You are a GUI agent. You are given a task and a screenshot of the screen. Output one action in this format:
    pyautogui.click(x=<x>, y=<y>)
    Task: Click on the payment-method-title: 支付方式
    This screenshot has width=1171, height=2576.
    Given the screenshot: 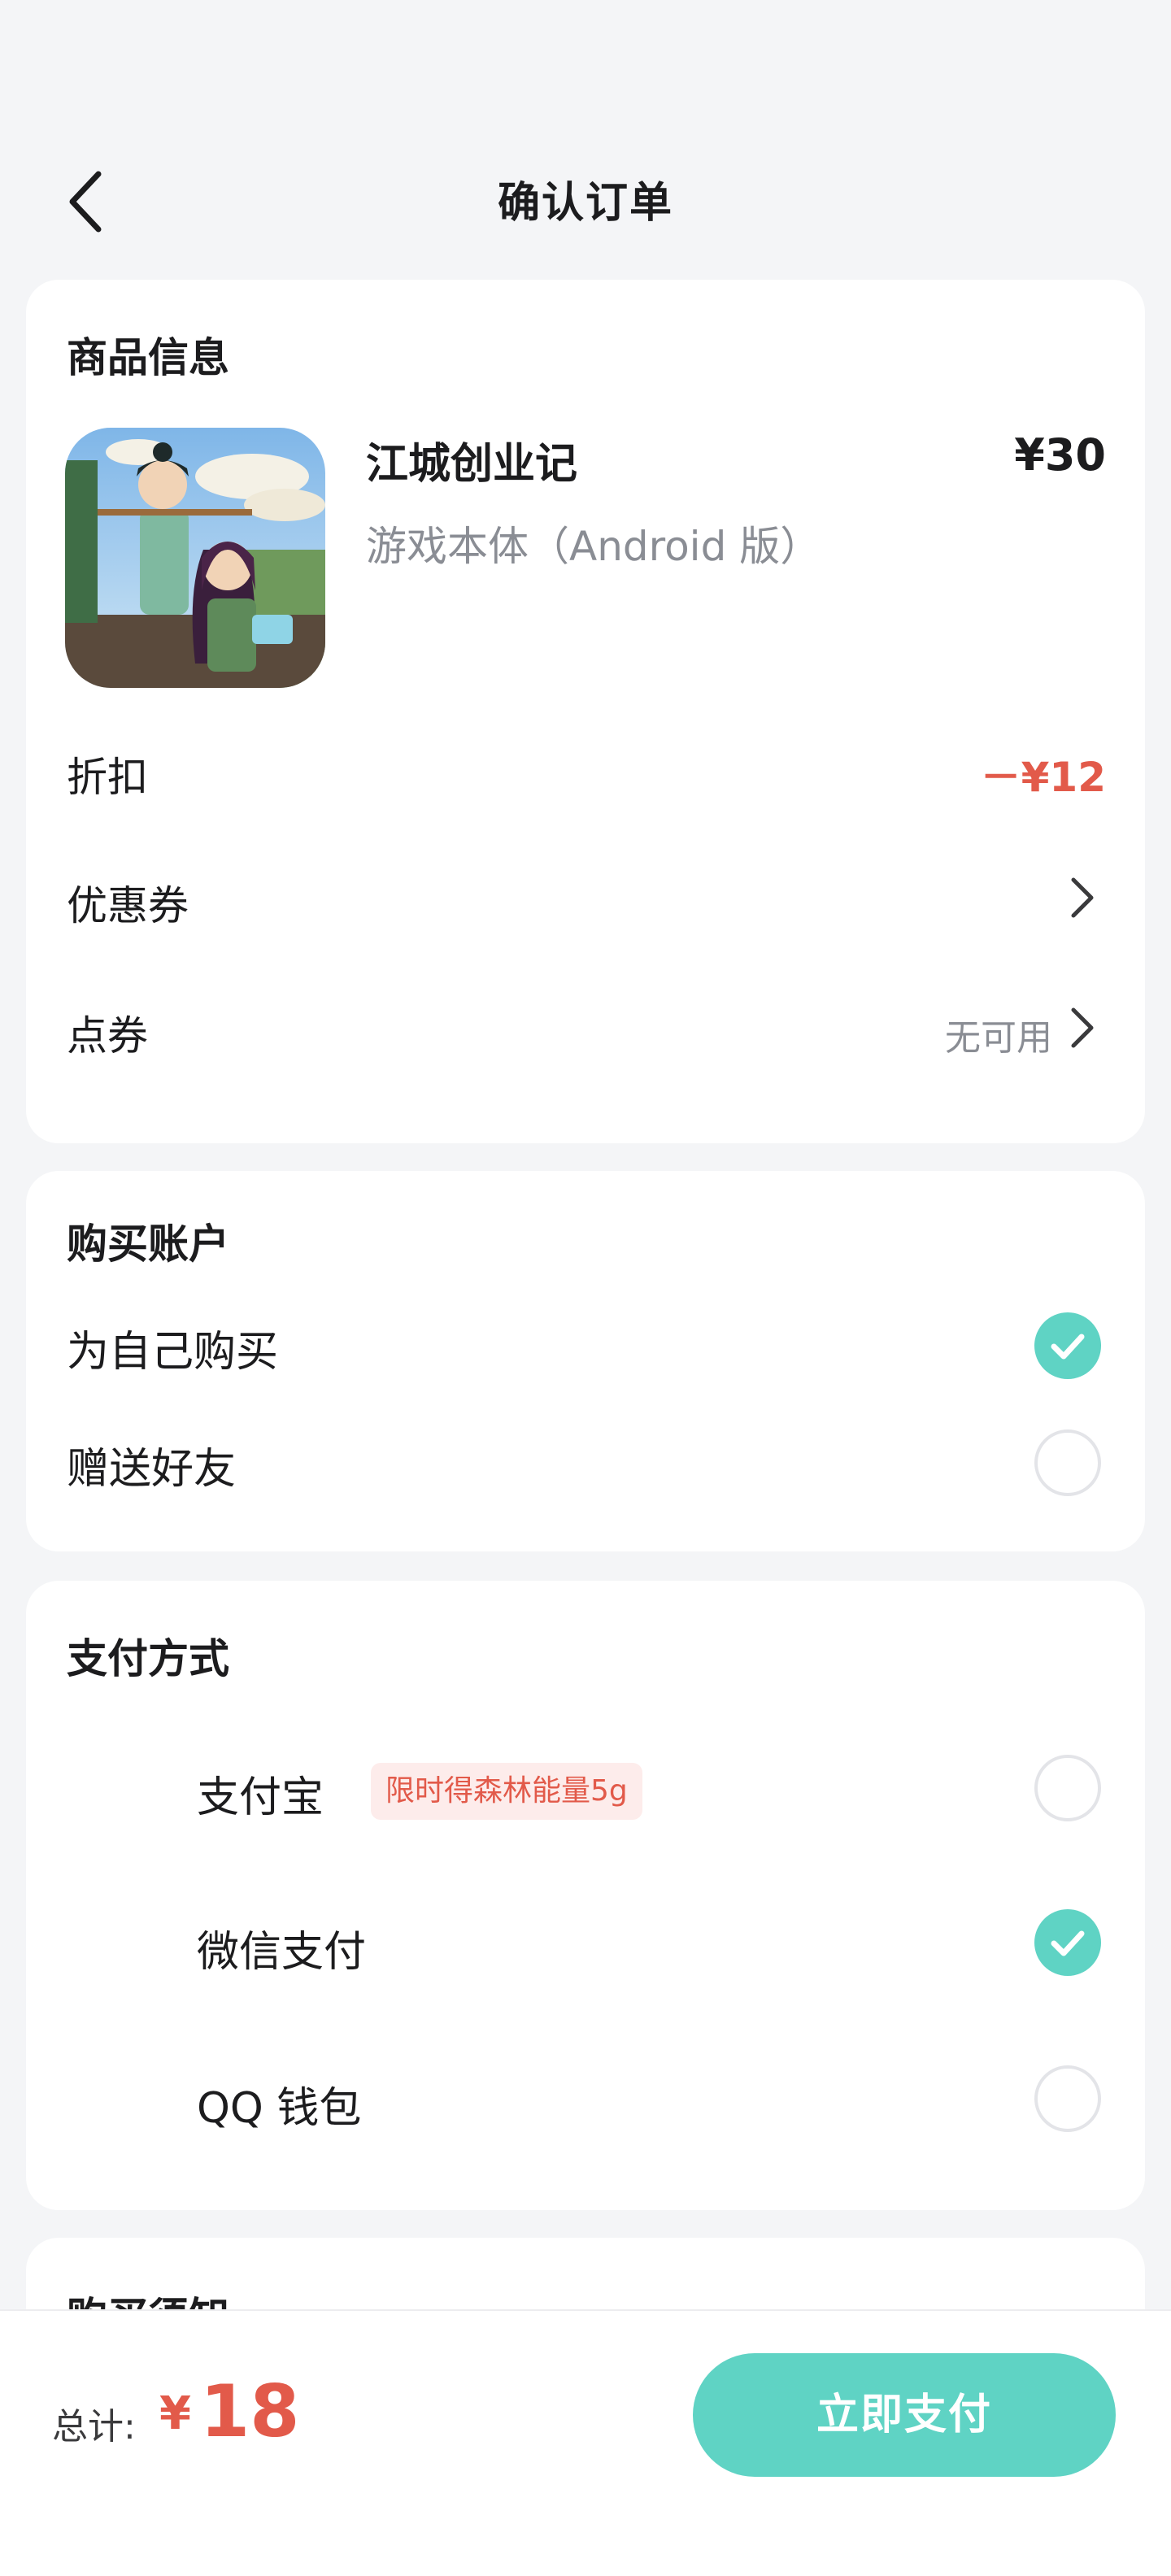 What is the action you would take?
    pyautogui.click(x=148, y=1658)
    